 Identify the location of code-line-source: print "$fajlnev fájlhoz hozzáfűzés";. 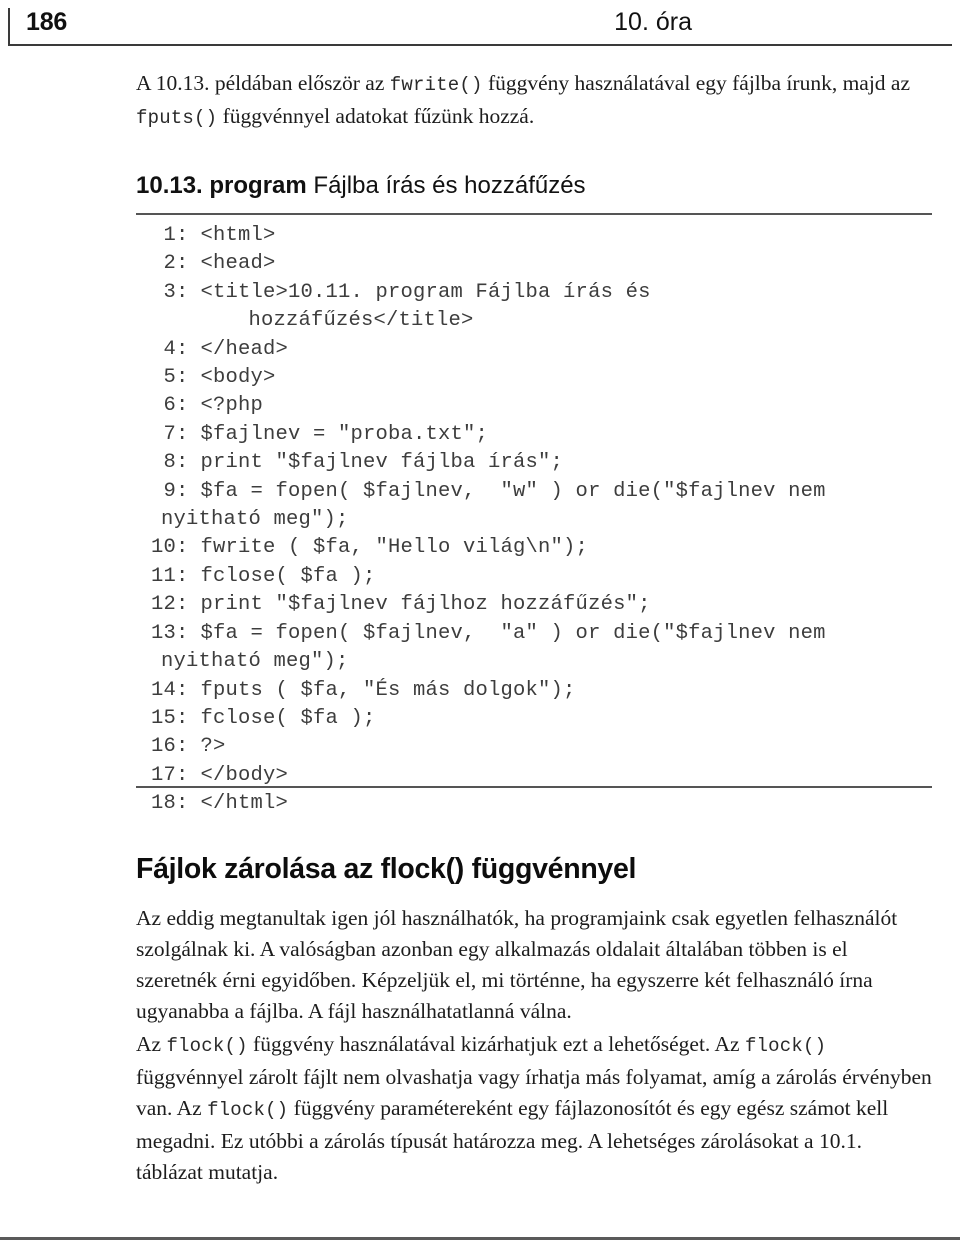
(419, 605).